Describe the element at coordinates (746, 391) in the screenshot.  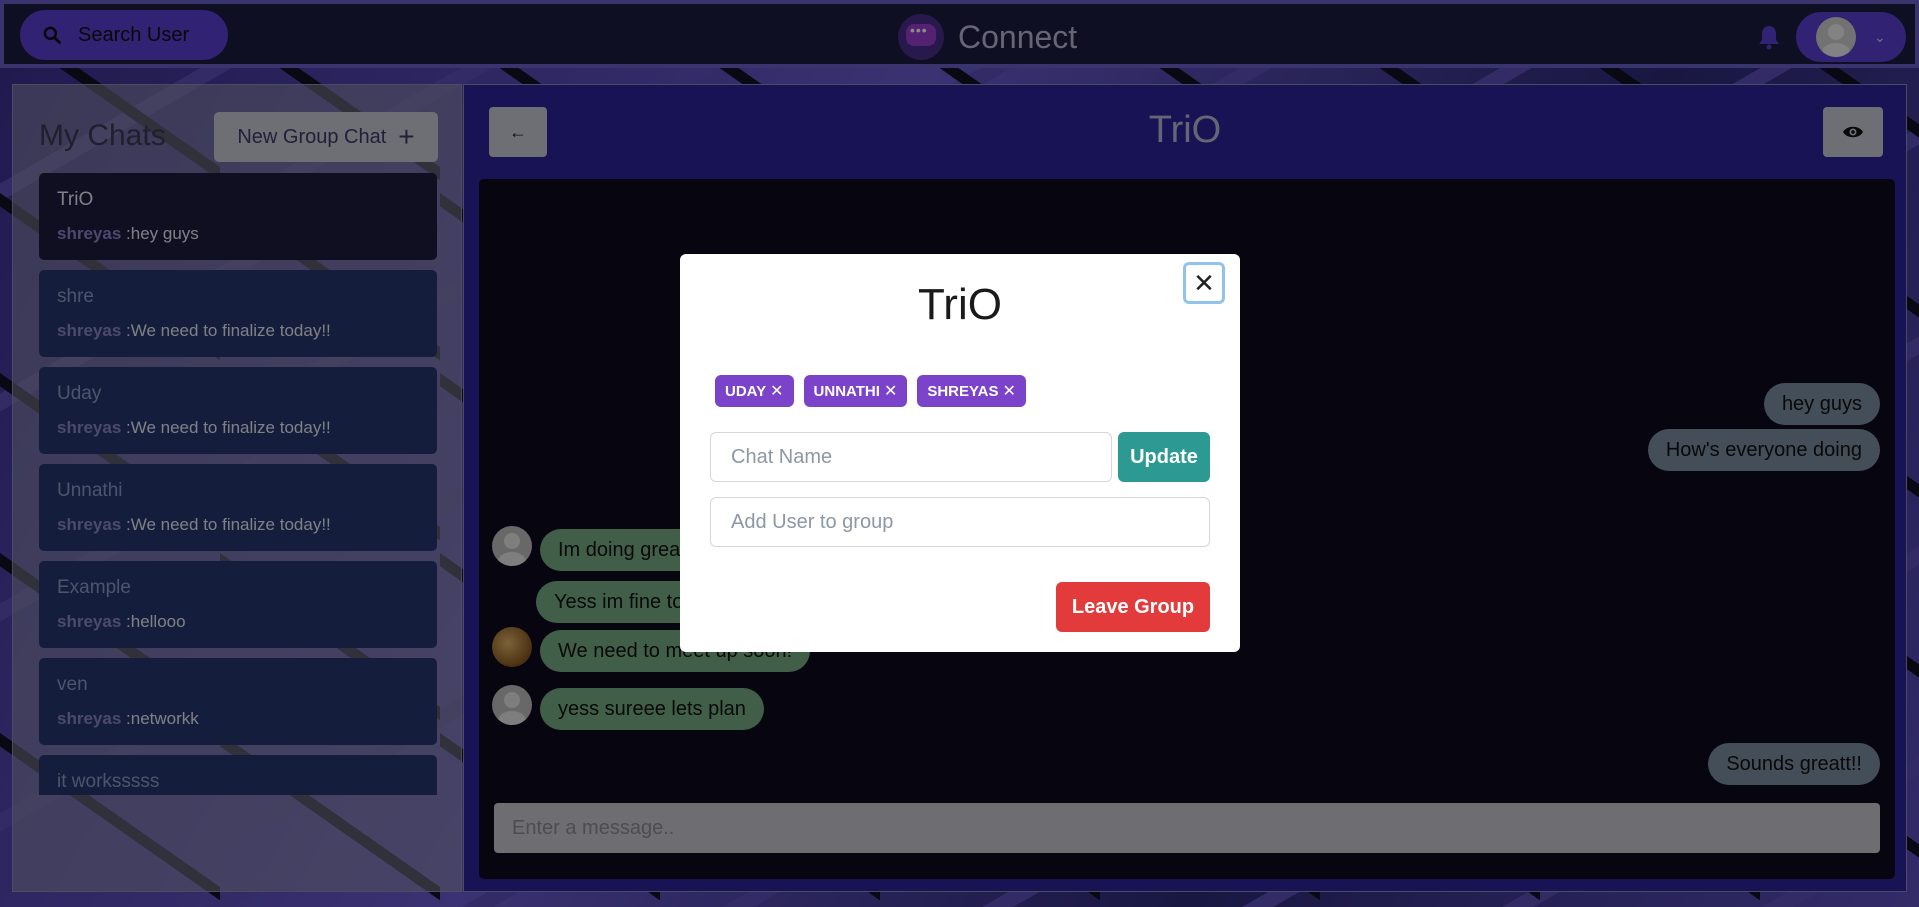
I see `member-name: UDAY` at that location.